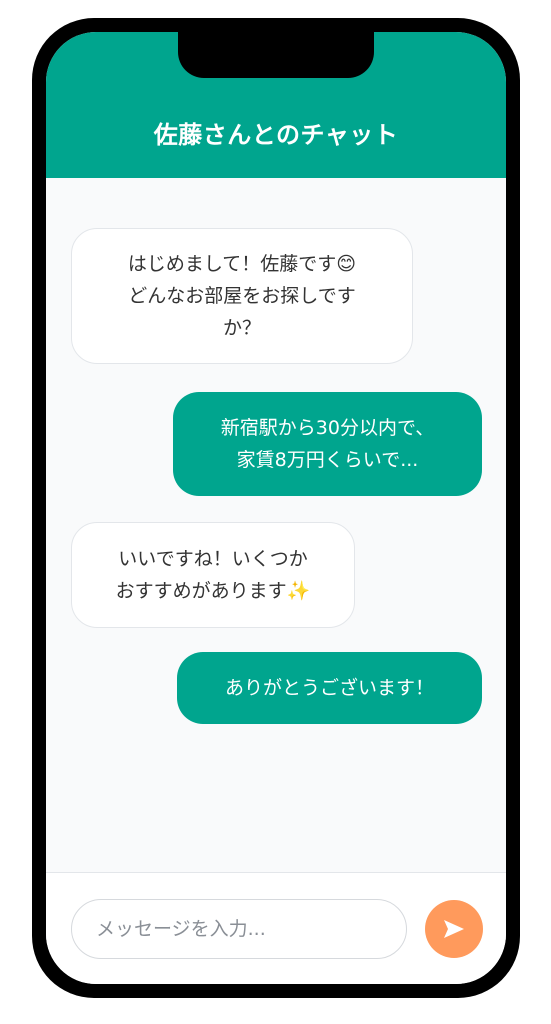 This screenshot has height=1024, width=551. What do you see at coordinates (329, 688) in the screenshot?
I see `message-sent: ありがとうございます！` at bounding box center [329, 688].